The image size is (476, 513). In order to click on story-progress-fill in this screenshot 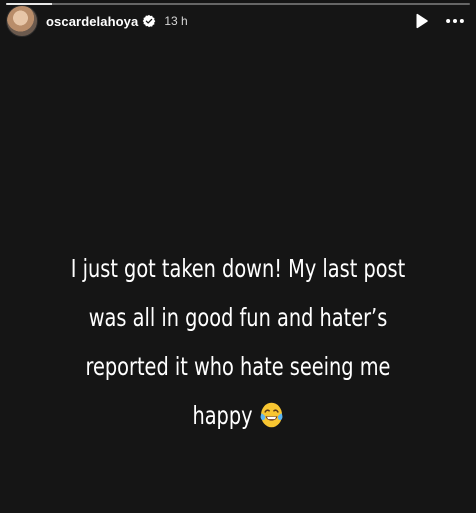, I will do `click(29, 4)`.